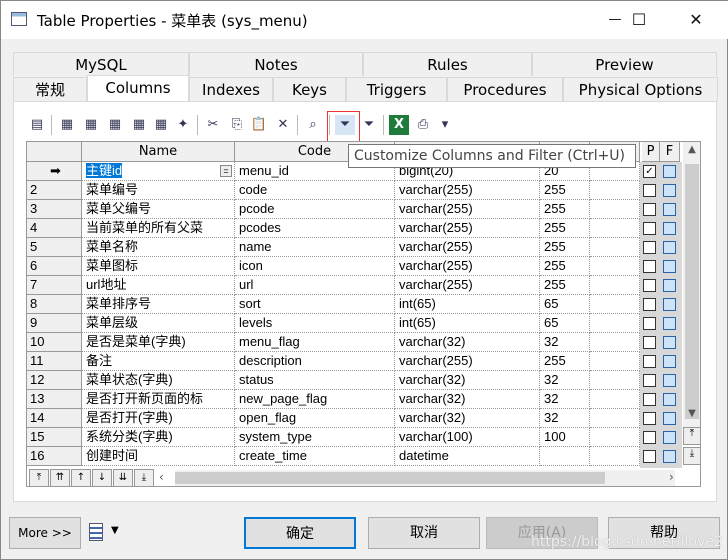 The image size is (728, 560). Describe the element at coordinates (139, 125) in the screenshot. I see `reuse-columns-icon: ▦` at that location.